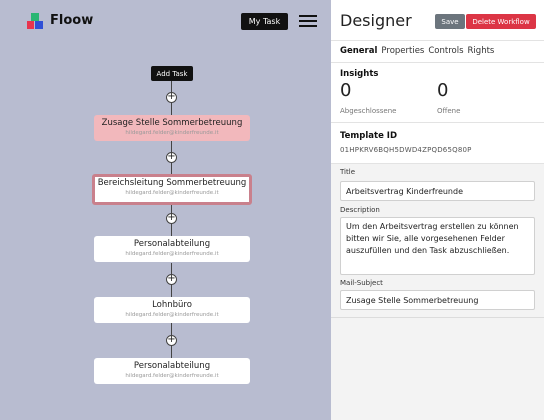 The height and width of the screenshot is (420, 544). I want to click on my-task-button: My Task, so click(264, 21).